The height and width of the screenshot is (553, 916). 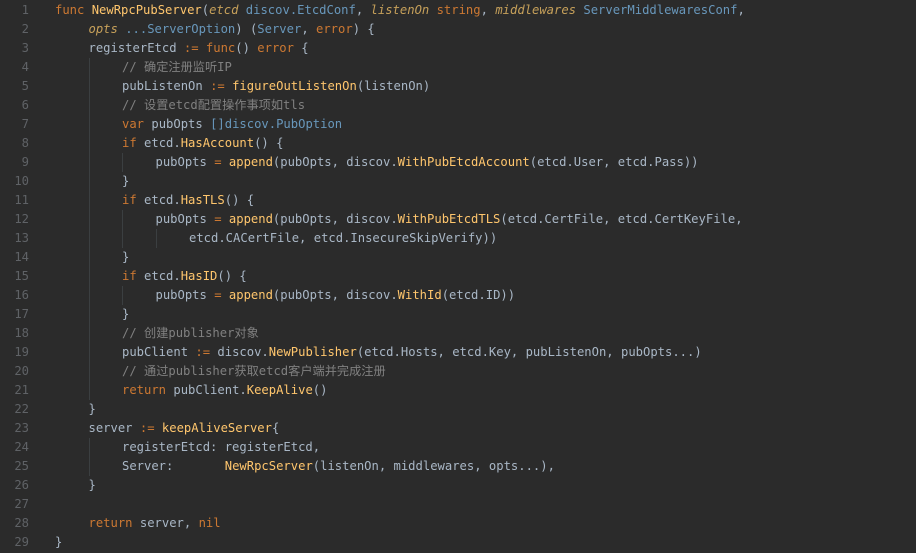 What do you see at coordinates (294, 86) in the screenshot?
I see `code-token: figureOutListenOn` at bounding box center [294, 86].